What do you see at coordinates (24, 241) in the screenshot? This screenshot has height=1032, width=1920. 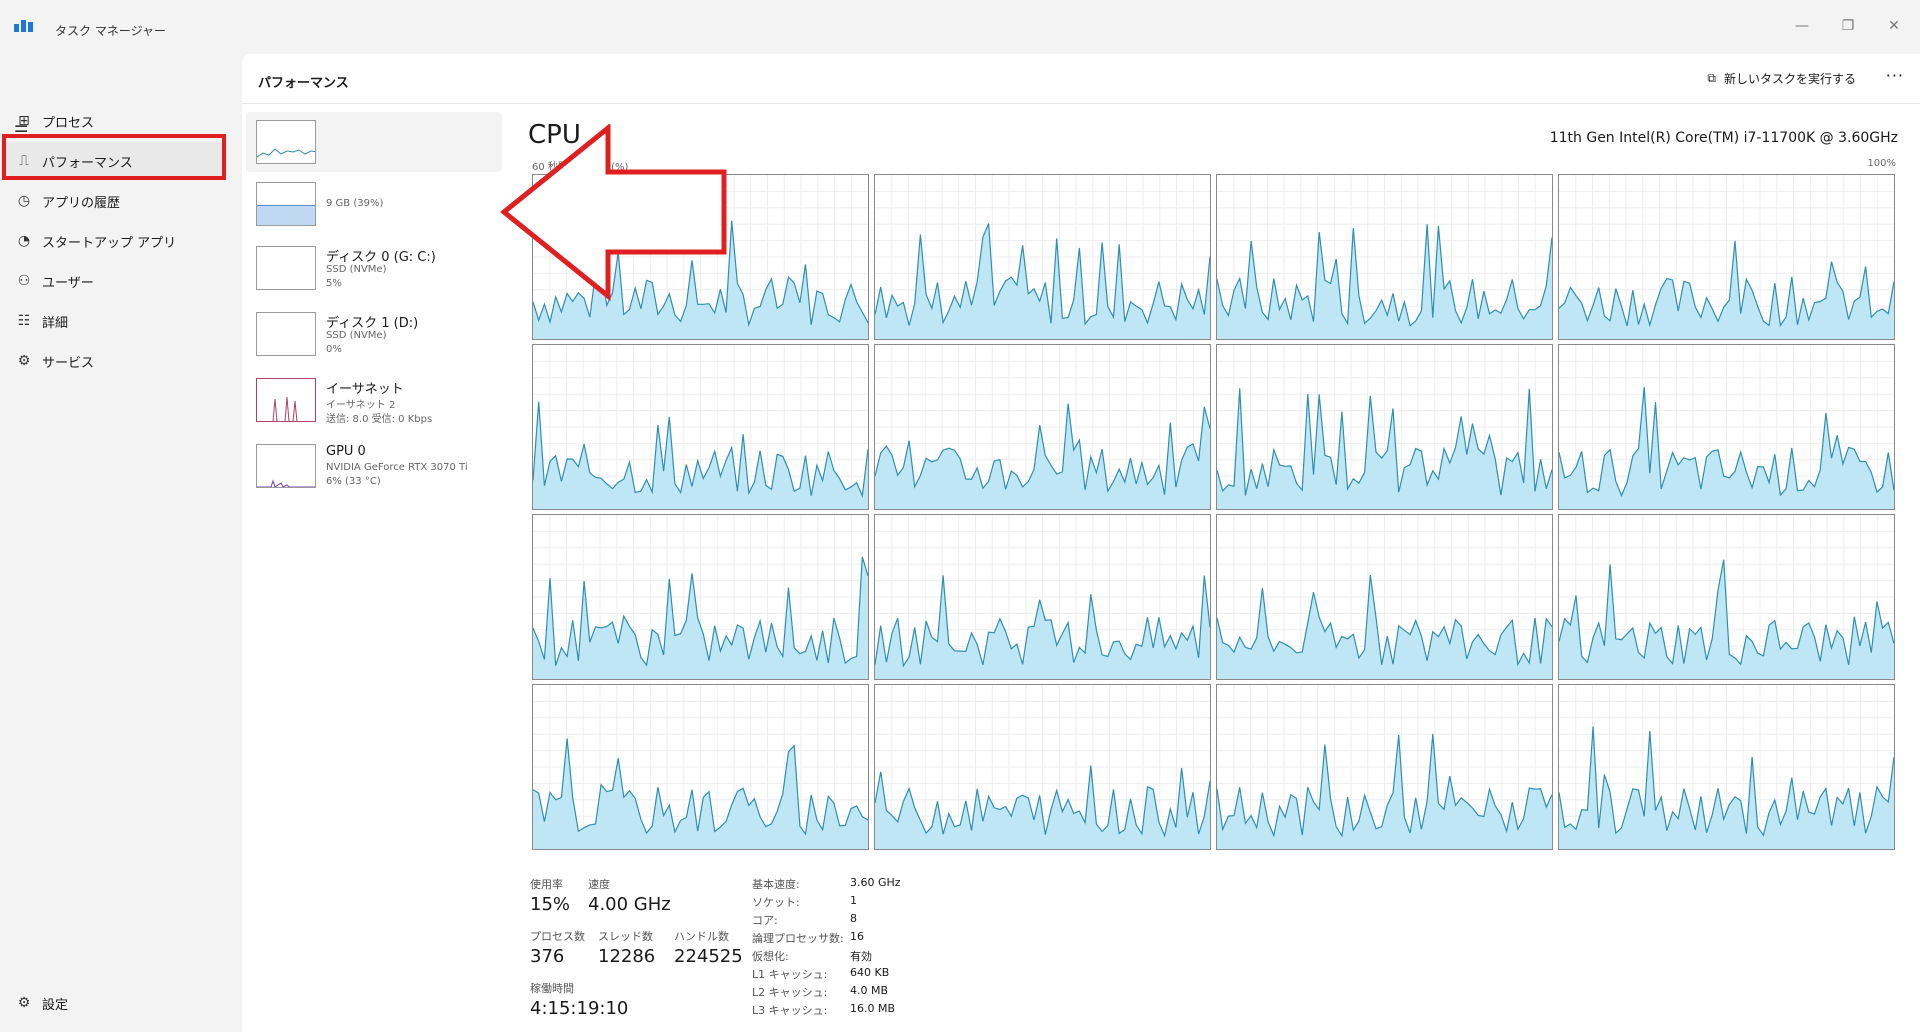 I see `startup-icon: ◔` at bounding box center [24, 241].